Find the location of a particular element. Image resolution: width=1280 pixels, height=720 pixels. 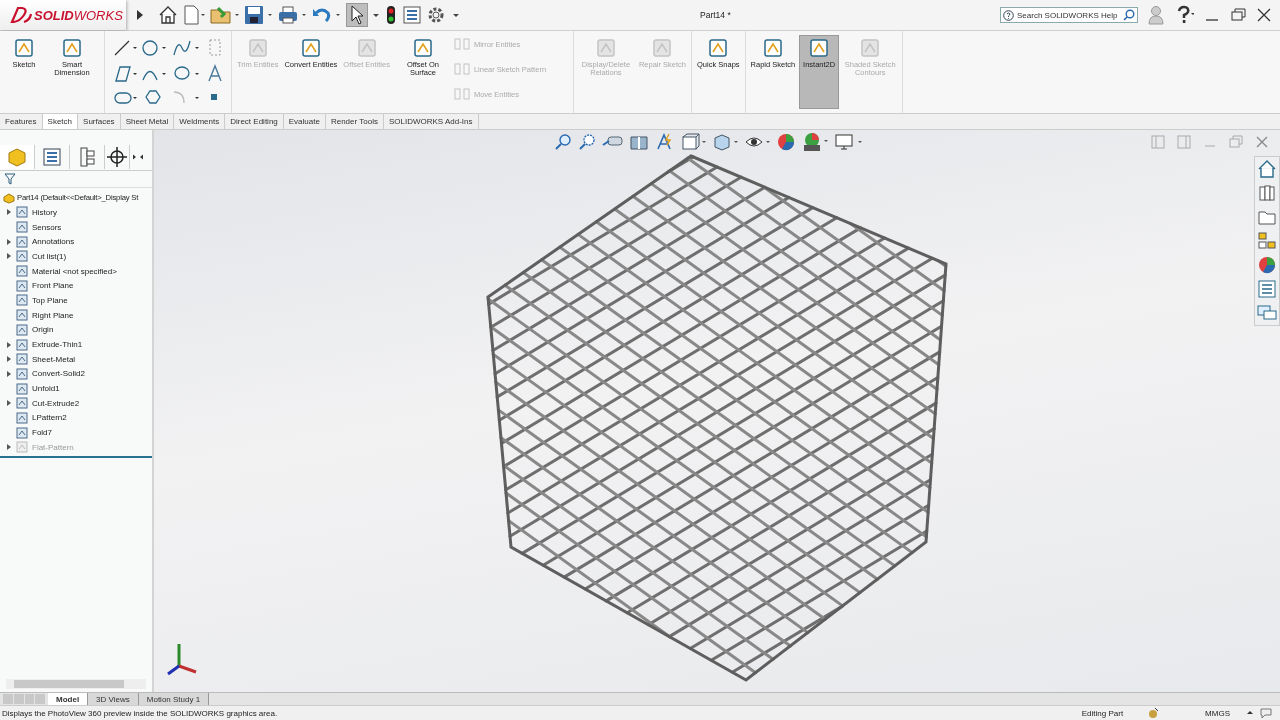

select-button is located at coordinates (357, 15).